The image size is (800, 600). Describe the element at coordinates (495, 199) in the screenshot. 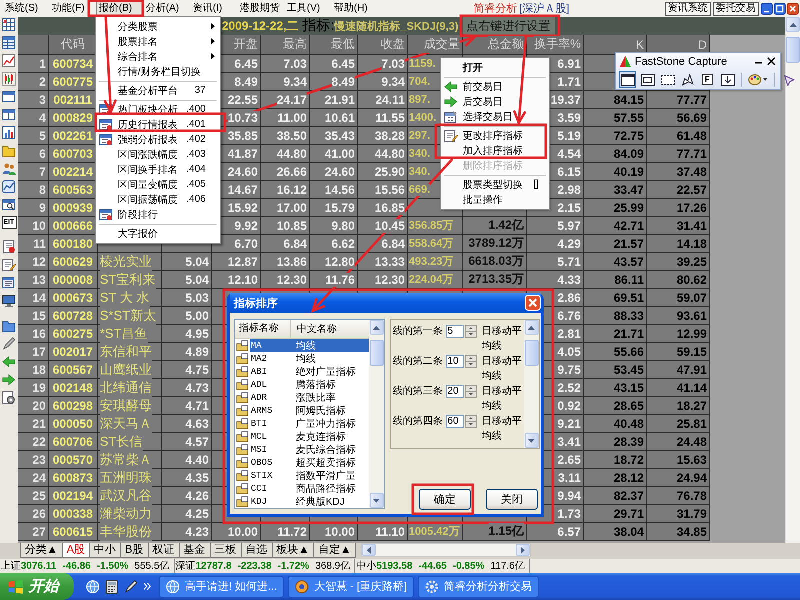

I see `menu-item: 批量操作` at that location.